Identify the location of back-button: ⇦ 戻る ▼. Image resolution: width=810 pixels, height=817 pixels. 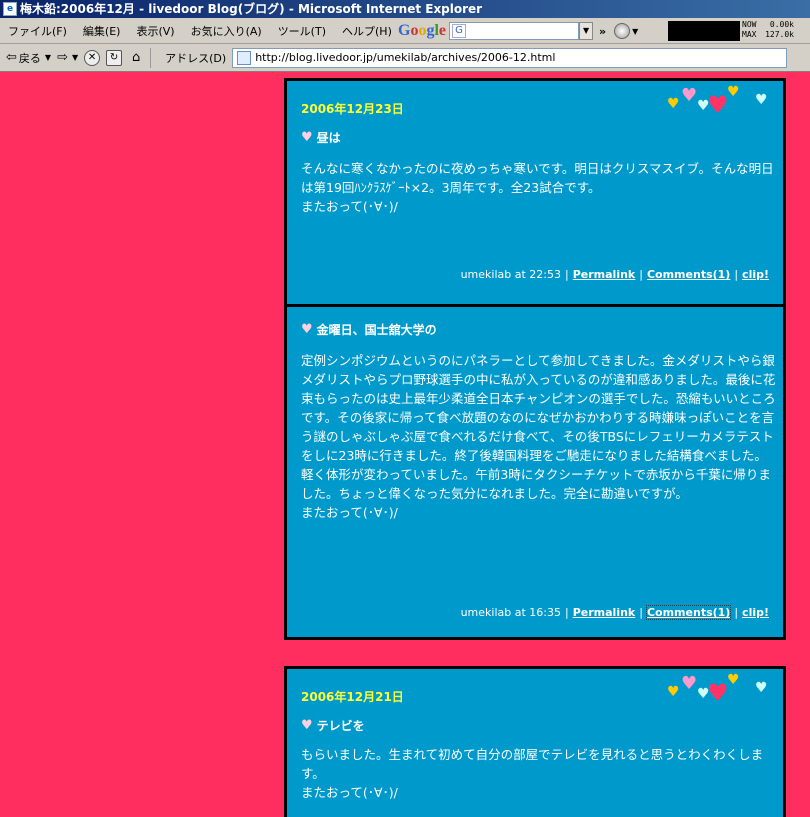
(28, 58).